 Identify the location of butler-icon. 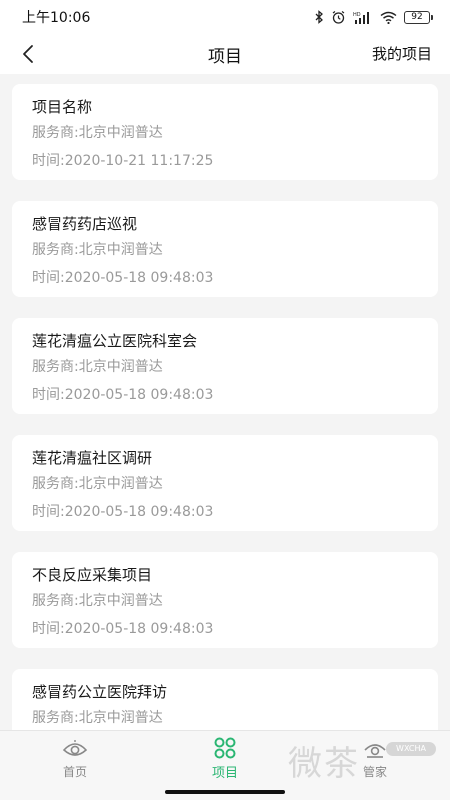
(375, 750).